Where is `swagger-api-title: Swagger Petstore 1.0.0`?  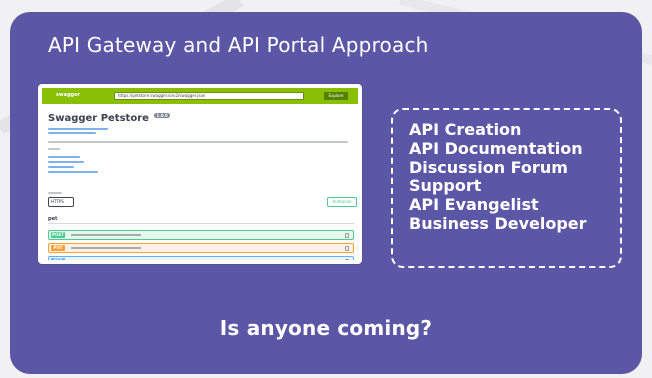
swagger-api-title: Swagger Petstore 1.0.0 is located at coordinates (109, 118).